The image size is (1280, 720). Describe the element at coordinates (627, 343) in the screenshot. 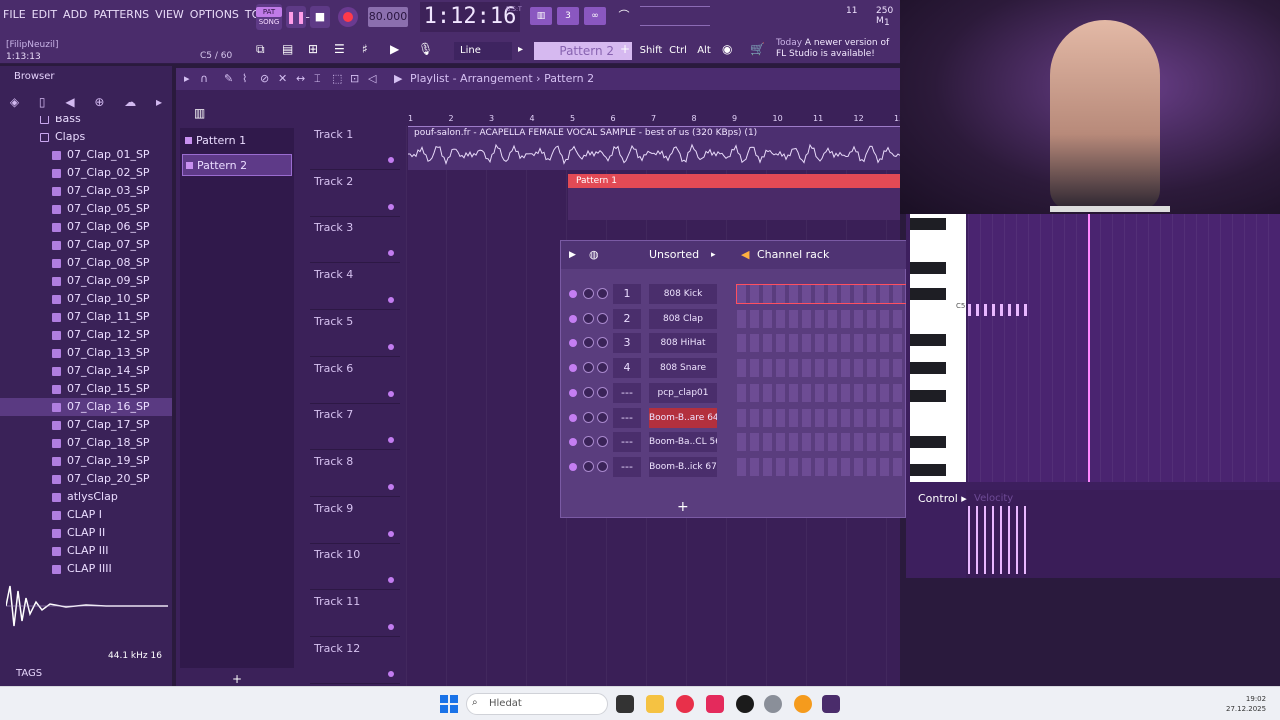

I see `channel-mixer-track: 3` at that location.